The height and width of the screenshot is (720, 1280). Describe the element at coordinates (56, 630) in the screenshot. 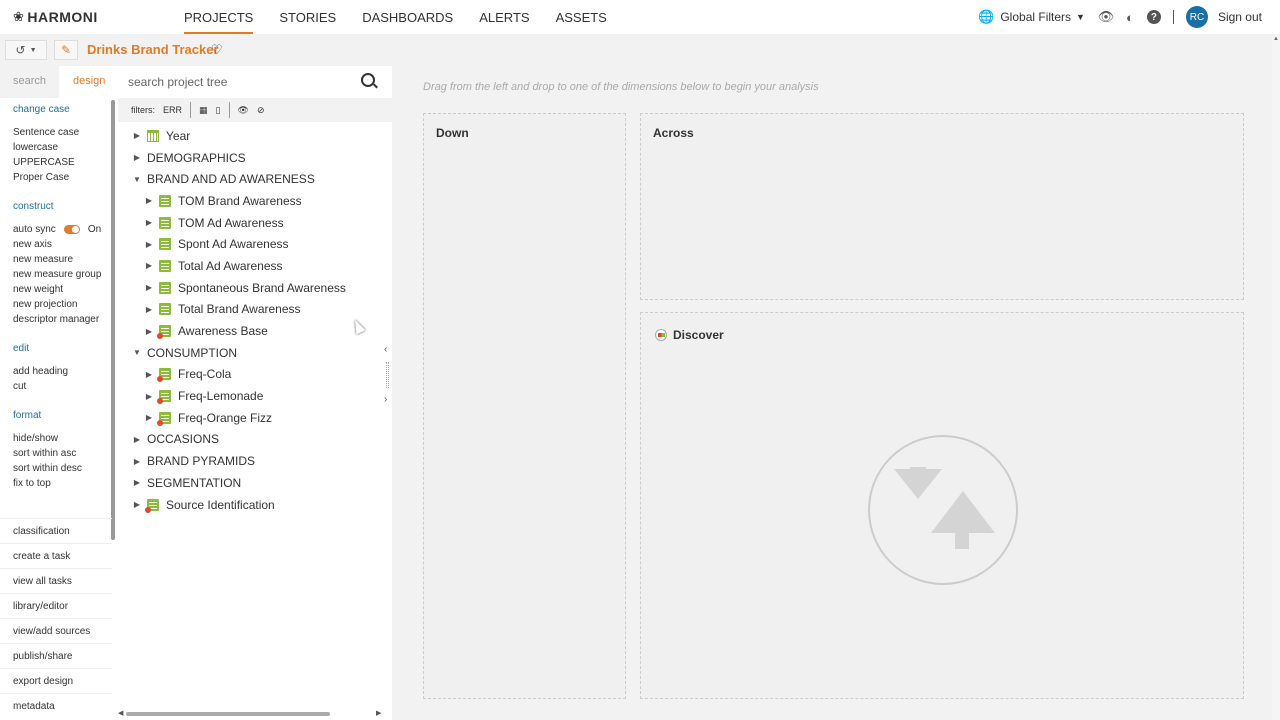

I see `view-add-sources-item: view/add sources` at that location.